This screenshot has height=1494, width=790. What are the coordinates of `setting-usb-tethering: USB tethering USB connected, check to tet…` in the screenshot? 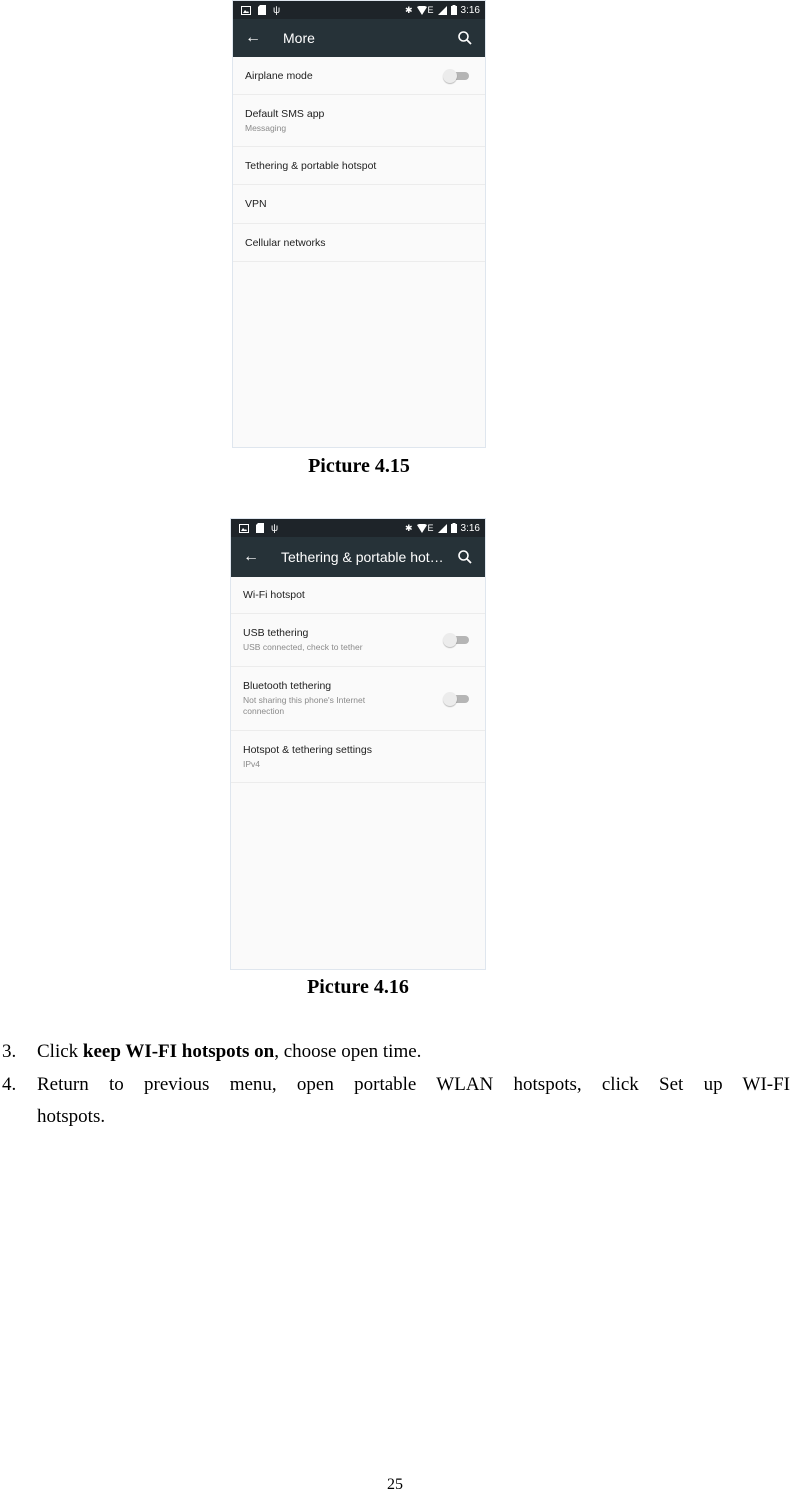 It's located at (358, 640).